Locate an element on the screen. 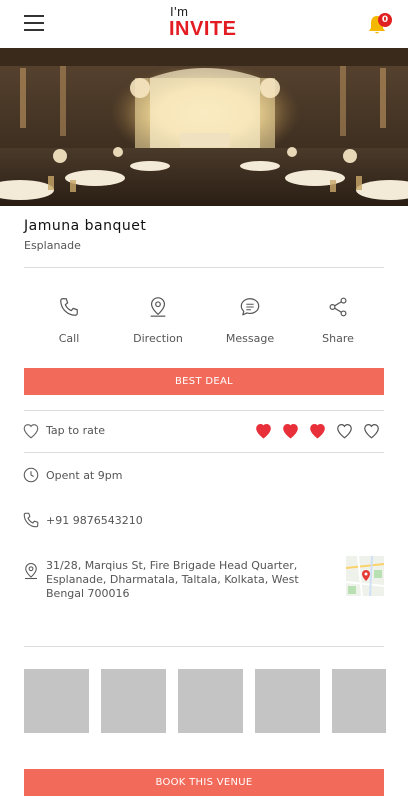  hamburger-menu-icon is located at coordinates (34, 23).